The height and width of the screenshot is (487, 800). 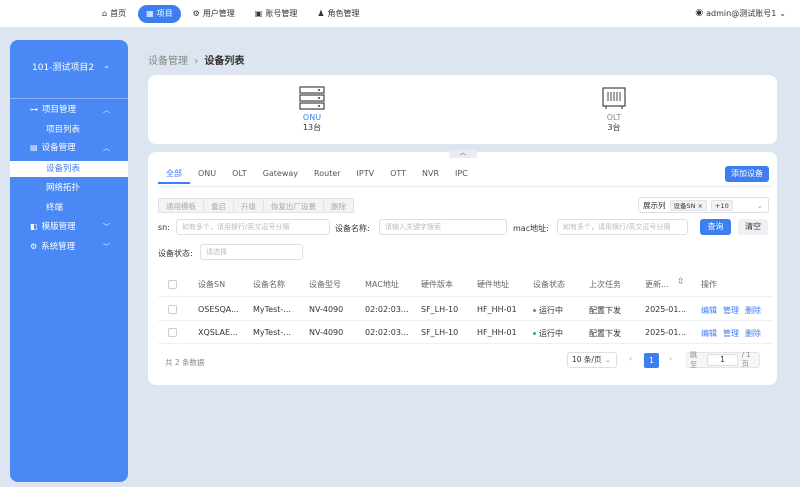 What do you see at coordinates (338, 205) in the screenshot?
I see `delete-button: 删除` at bounding box center [338, 205].